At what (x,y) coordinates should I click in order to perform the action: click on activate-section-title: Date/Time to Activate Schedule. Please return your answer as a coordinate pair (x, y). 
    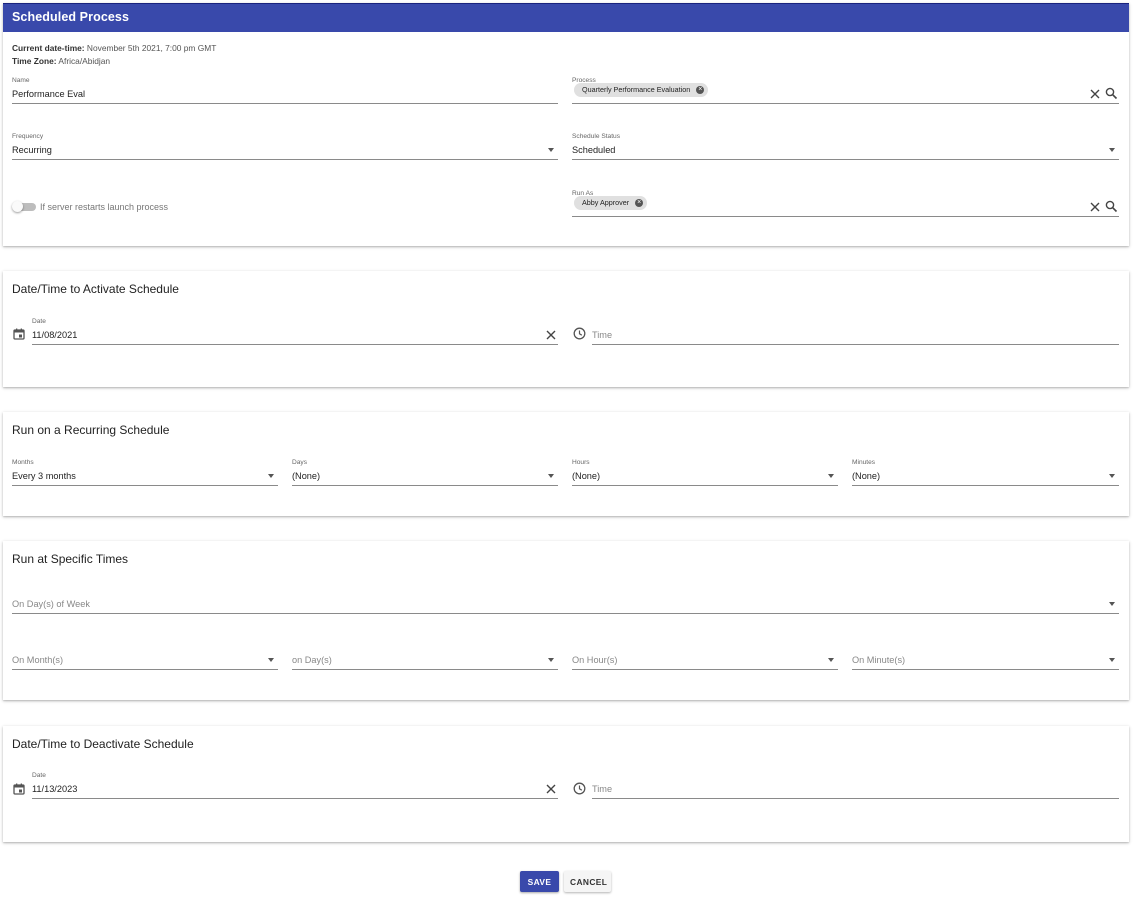
    Looking at the image, I should click on (95, 289).